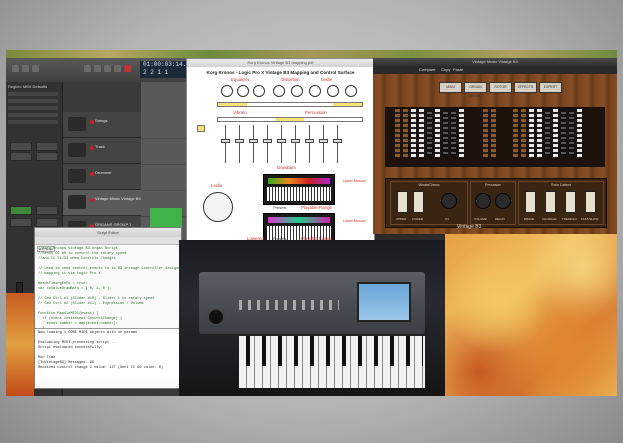 The width and height of the screenshot is (623, 443). I want to click on stereo-out-button, so click(21, 222).